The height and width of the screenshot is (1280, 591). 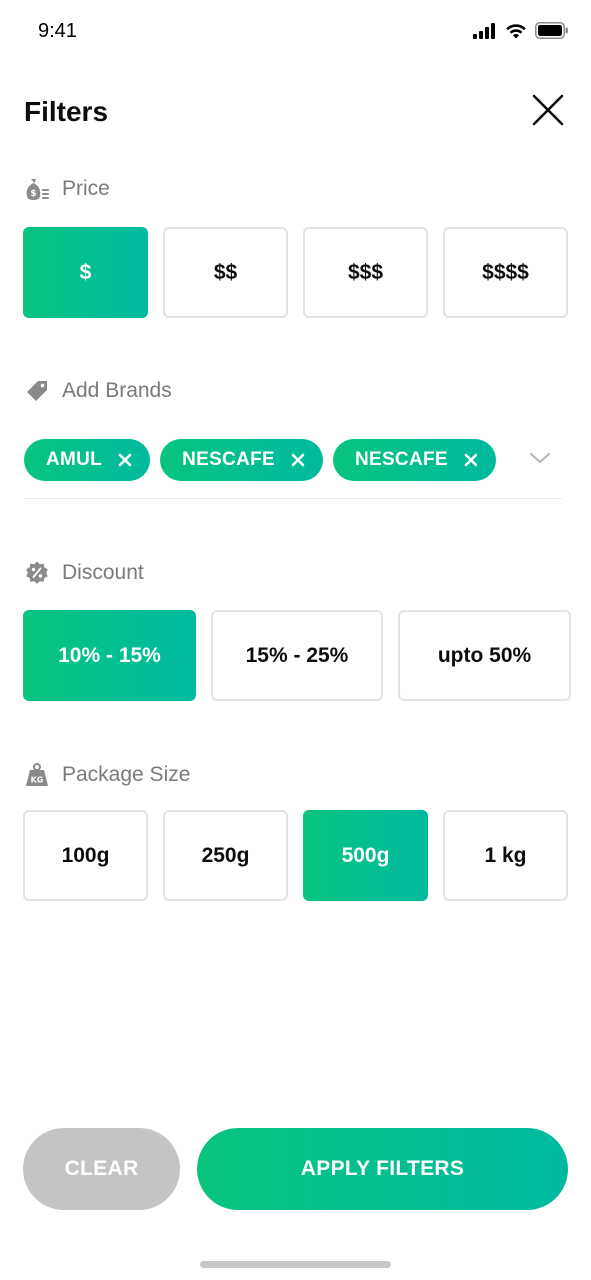 I want to click on discount-option-3: upto 50%, so click(x=484, y=655).